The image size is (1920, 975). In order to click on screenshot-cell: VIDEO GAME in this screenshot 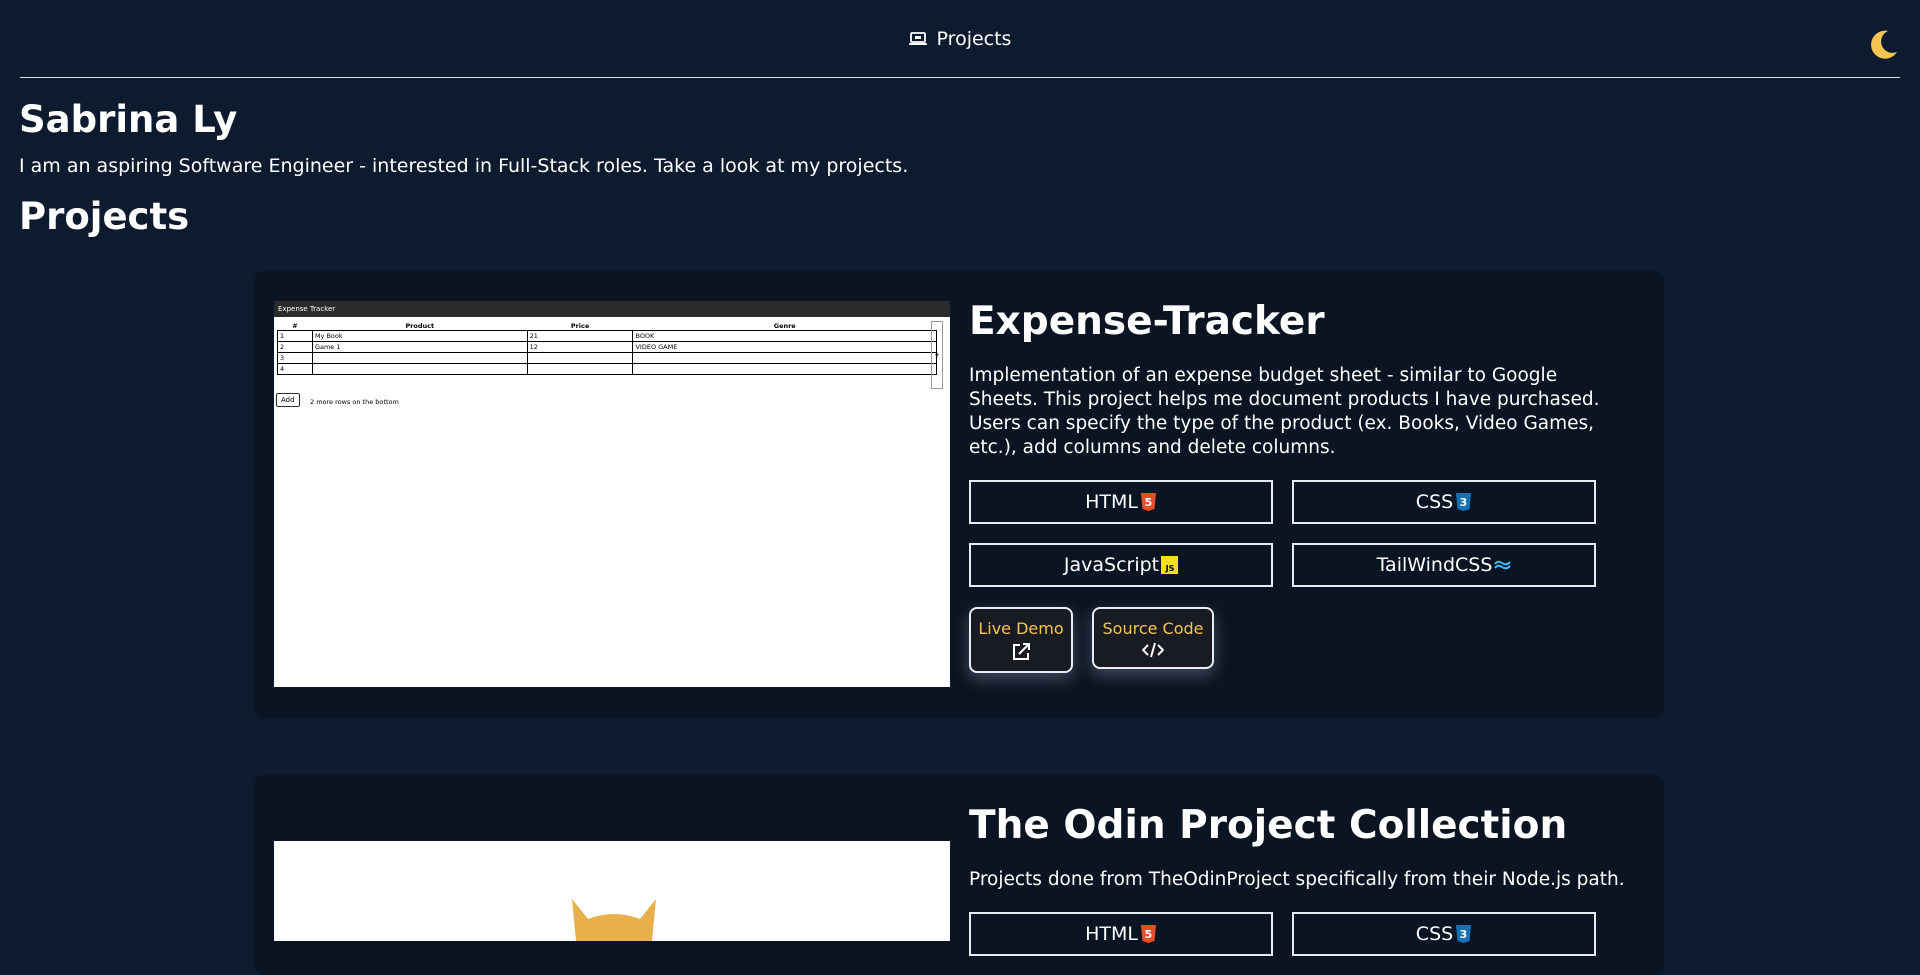, I will do `click(784, 347)`.